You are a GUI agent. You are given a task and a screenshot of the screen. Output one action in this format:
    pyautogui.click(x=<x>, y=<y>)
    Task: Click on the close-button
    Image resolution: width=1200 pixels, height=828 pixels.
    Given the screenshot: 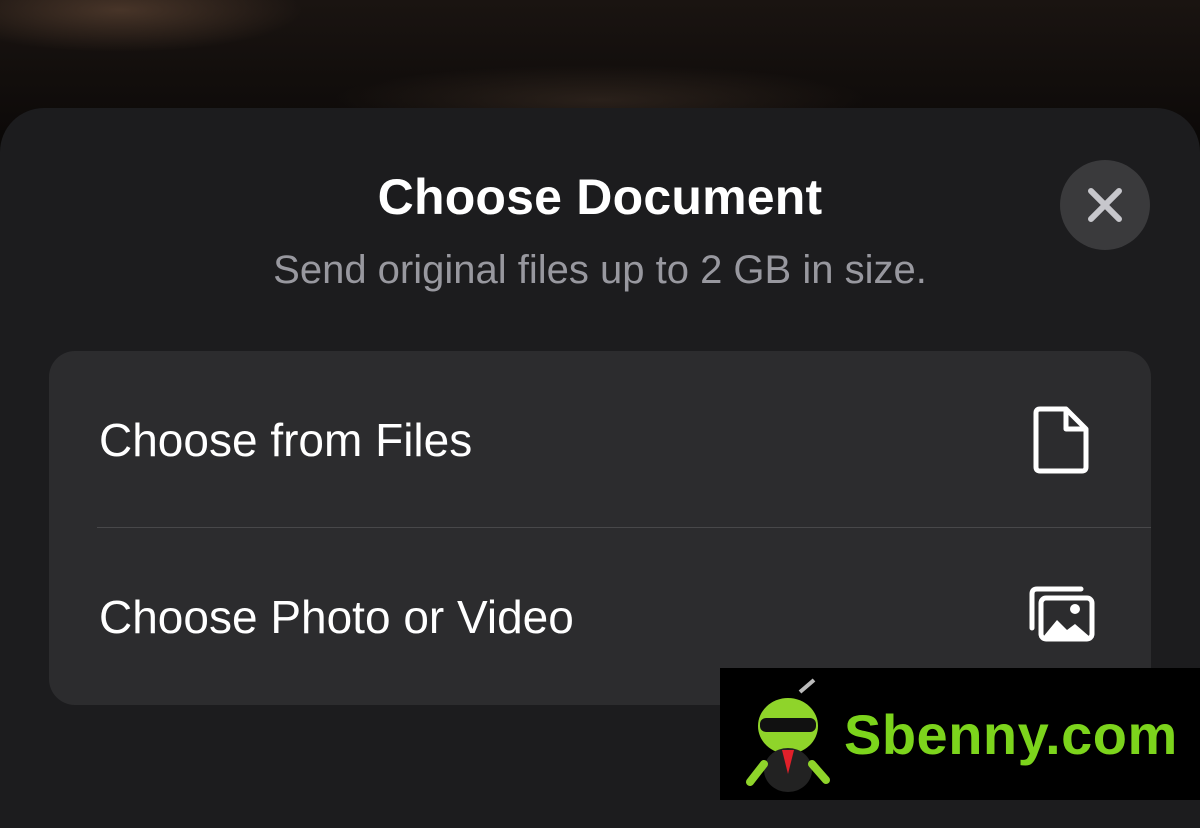 What is the action you would take?
    pyautogui.click(x=1105, y=205)
    